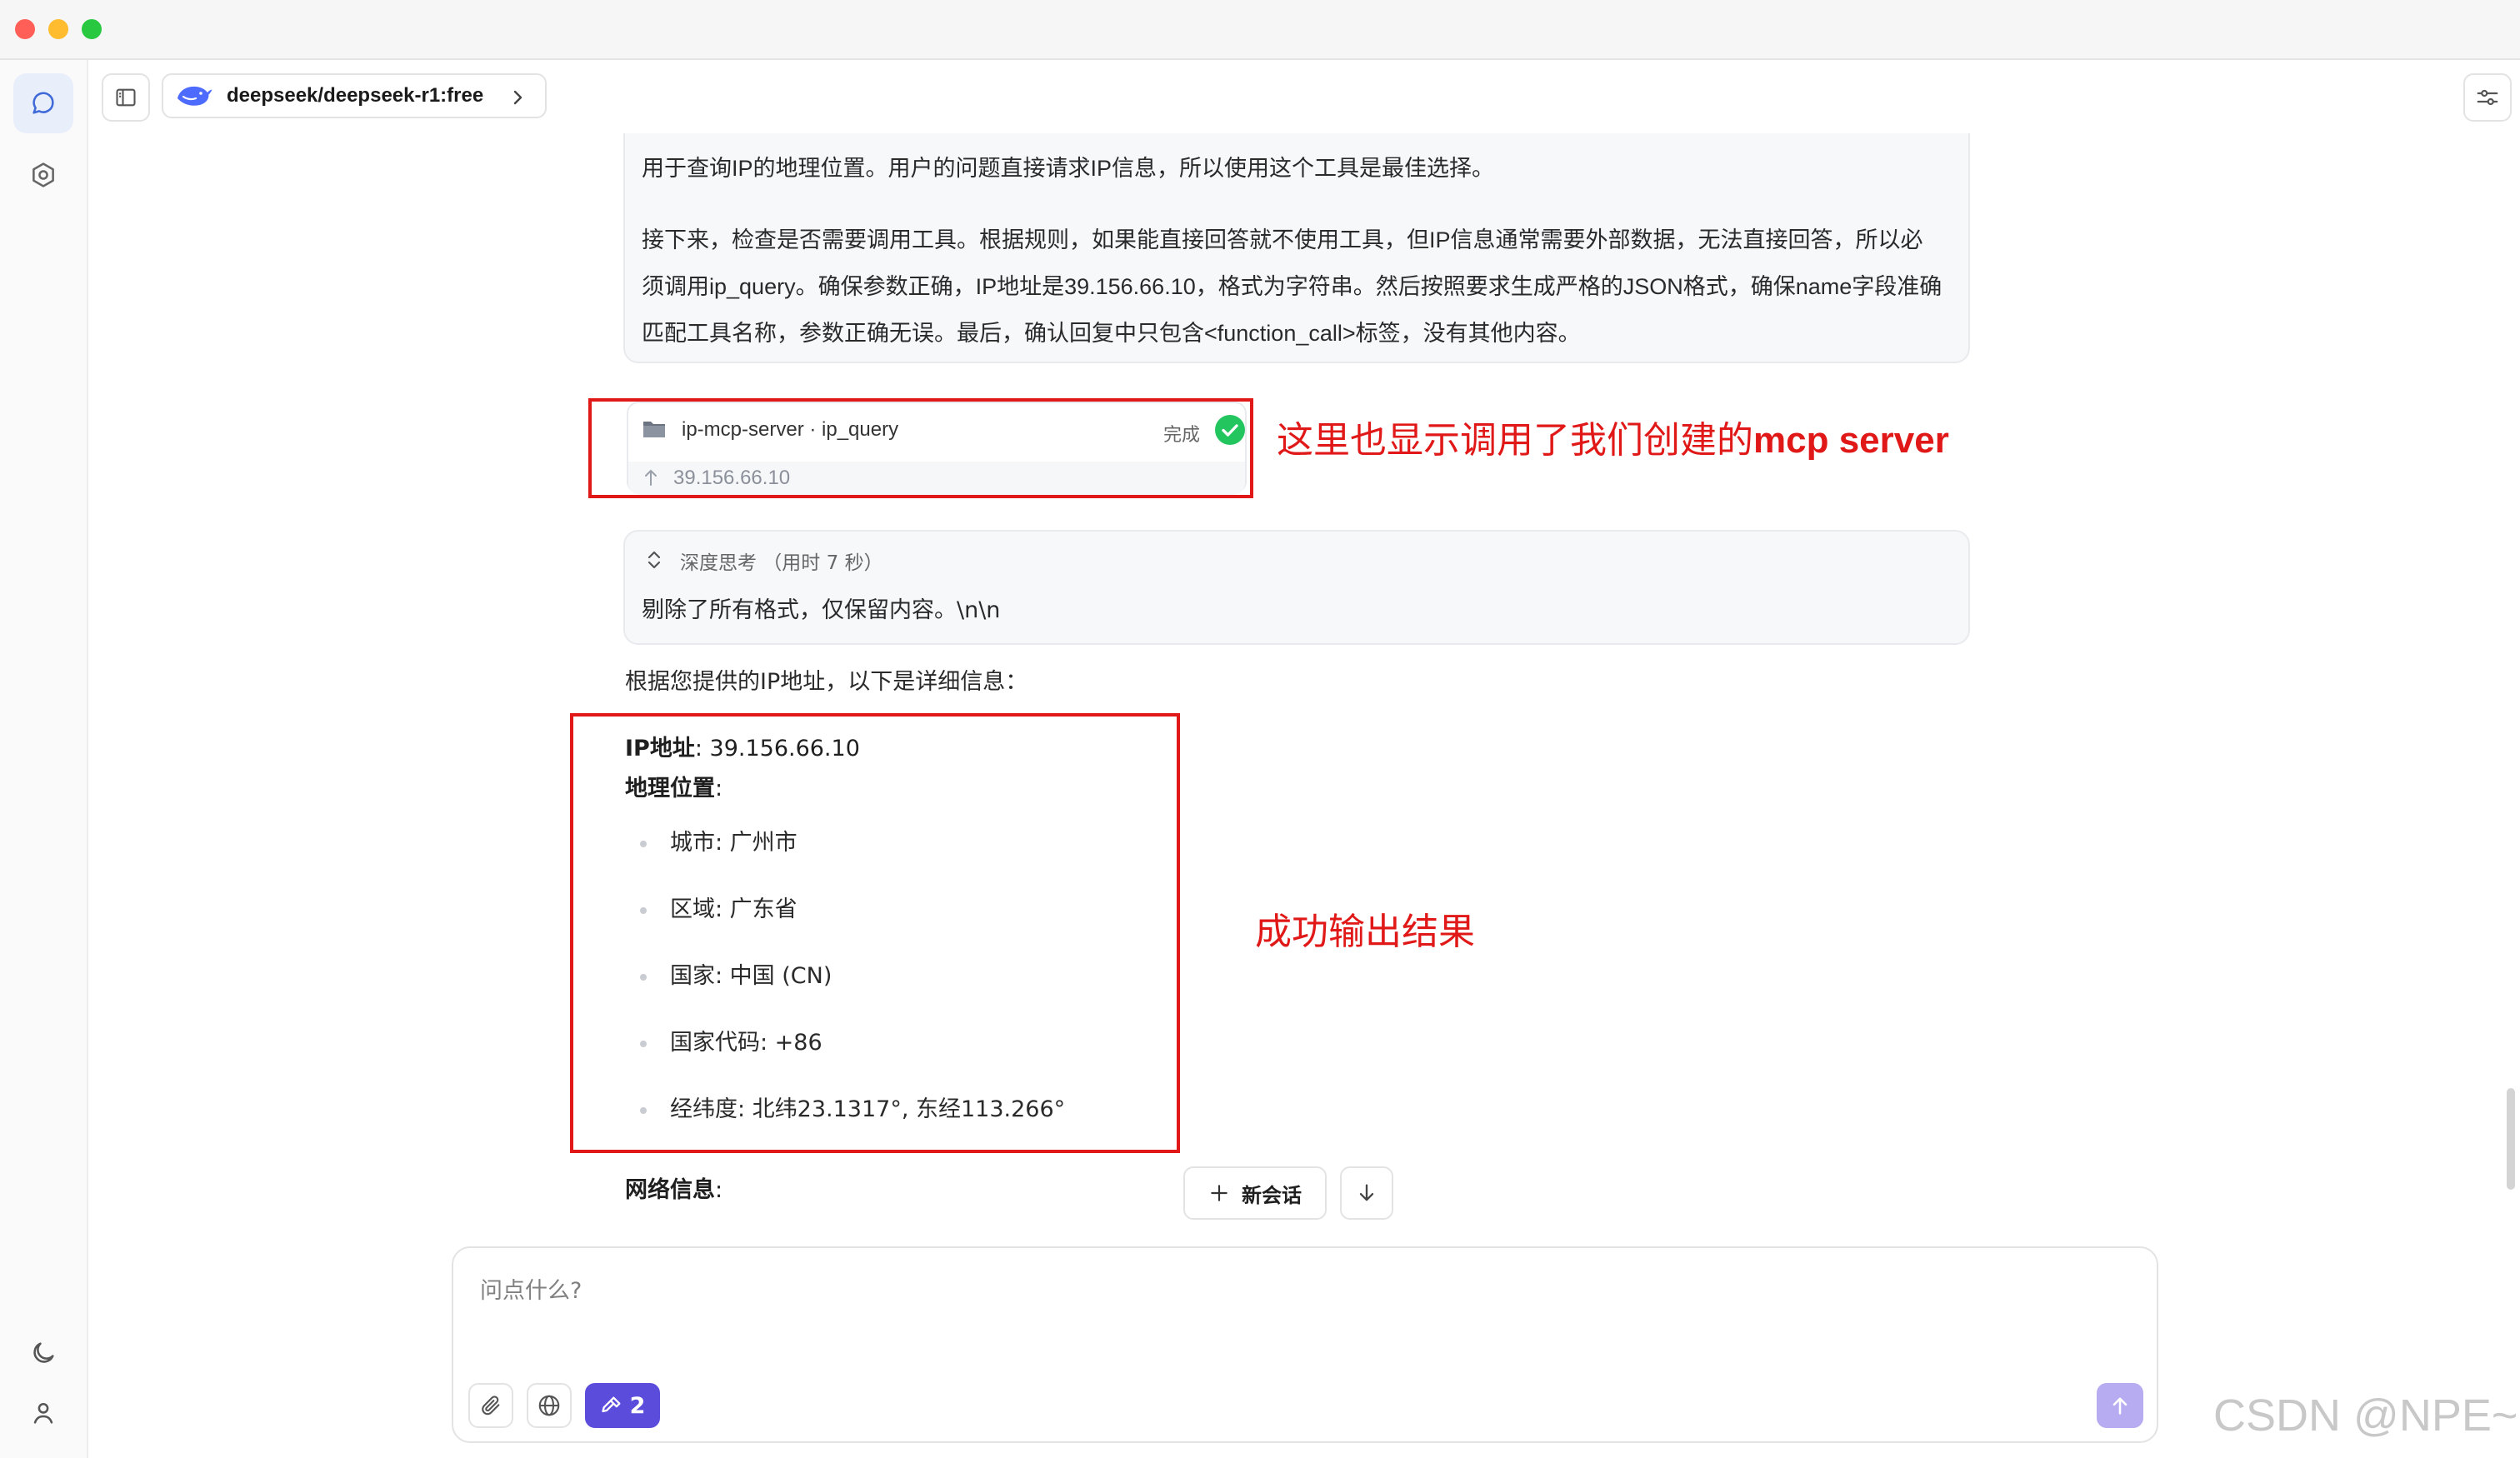  I want to click on tools-count: 2, so click(637, 1405).